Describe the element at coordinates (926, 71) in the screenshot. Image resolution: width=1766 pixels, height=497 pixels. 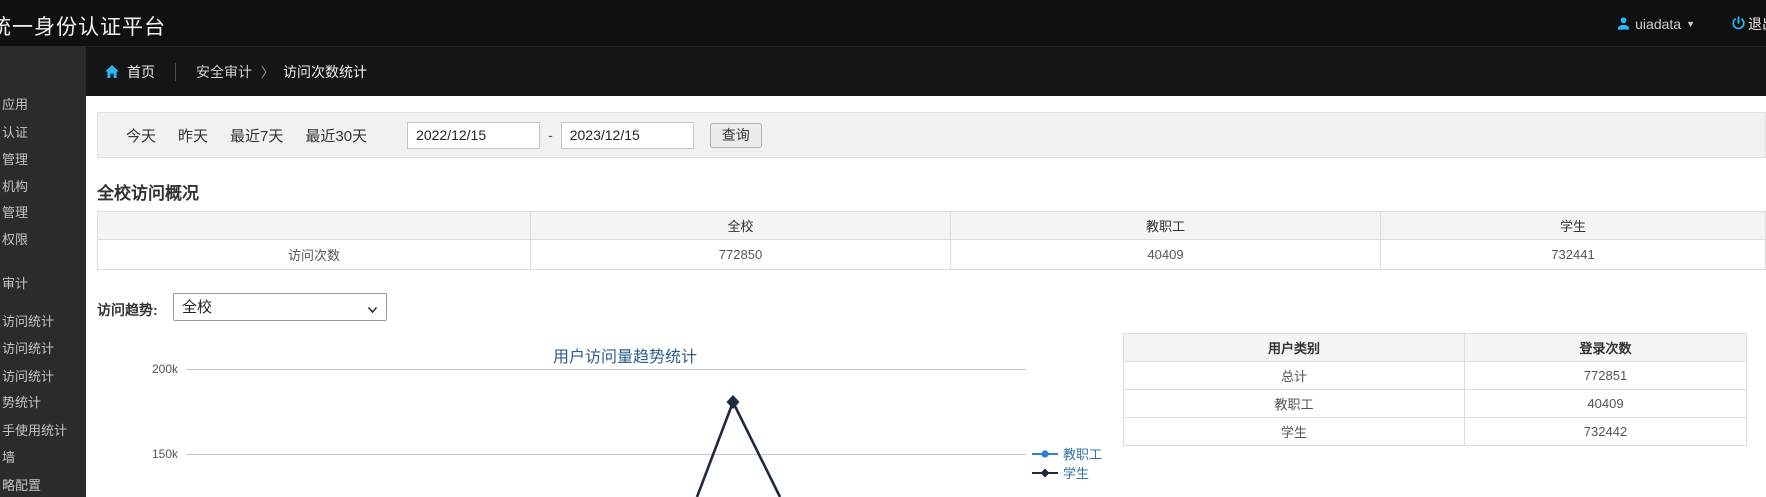
I see `breadcrumb: 首页 安全审计 〉 访问次数统计` at that location.